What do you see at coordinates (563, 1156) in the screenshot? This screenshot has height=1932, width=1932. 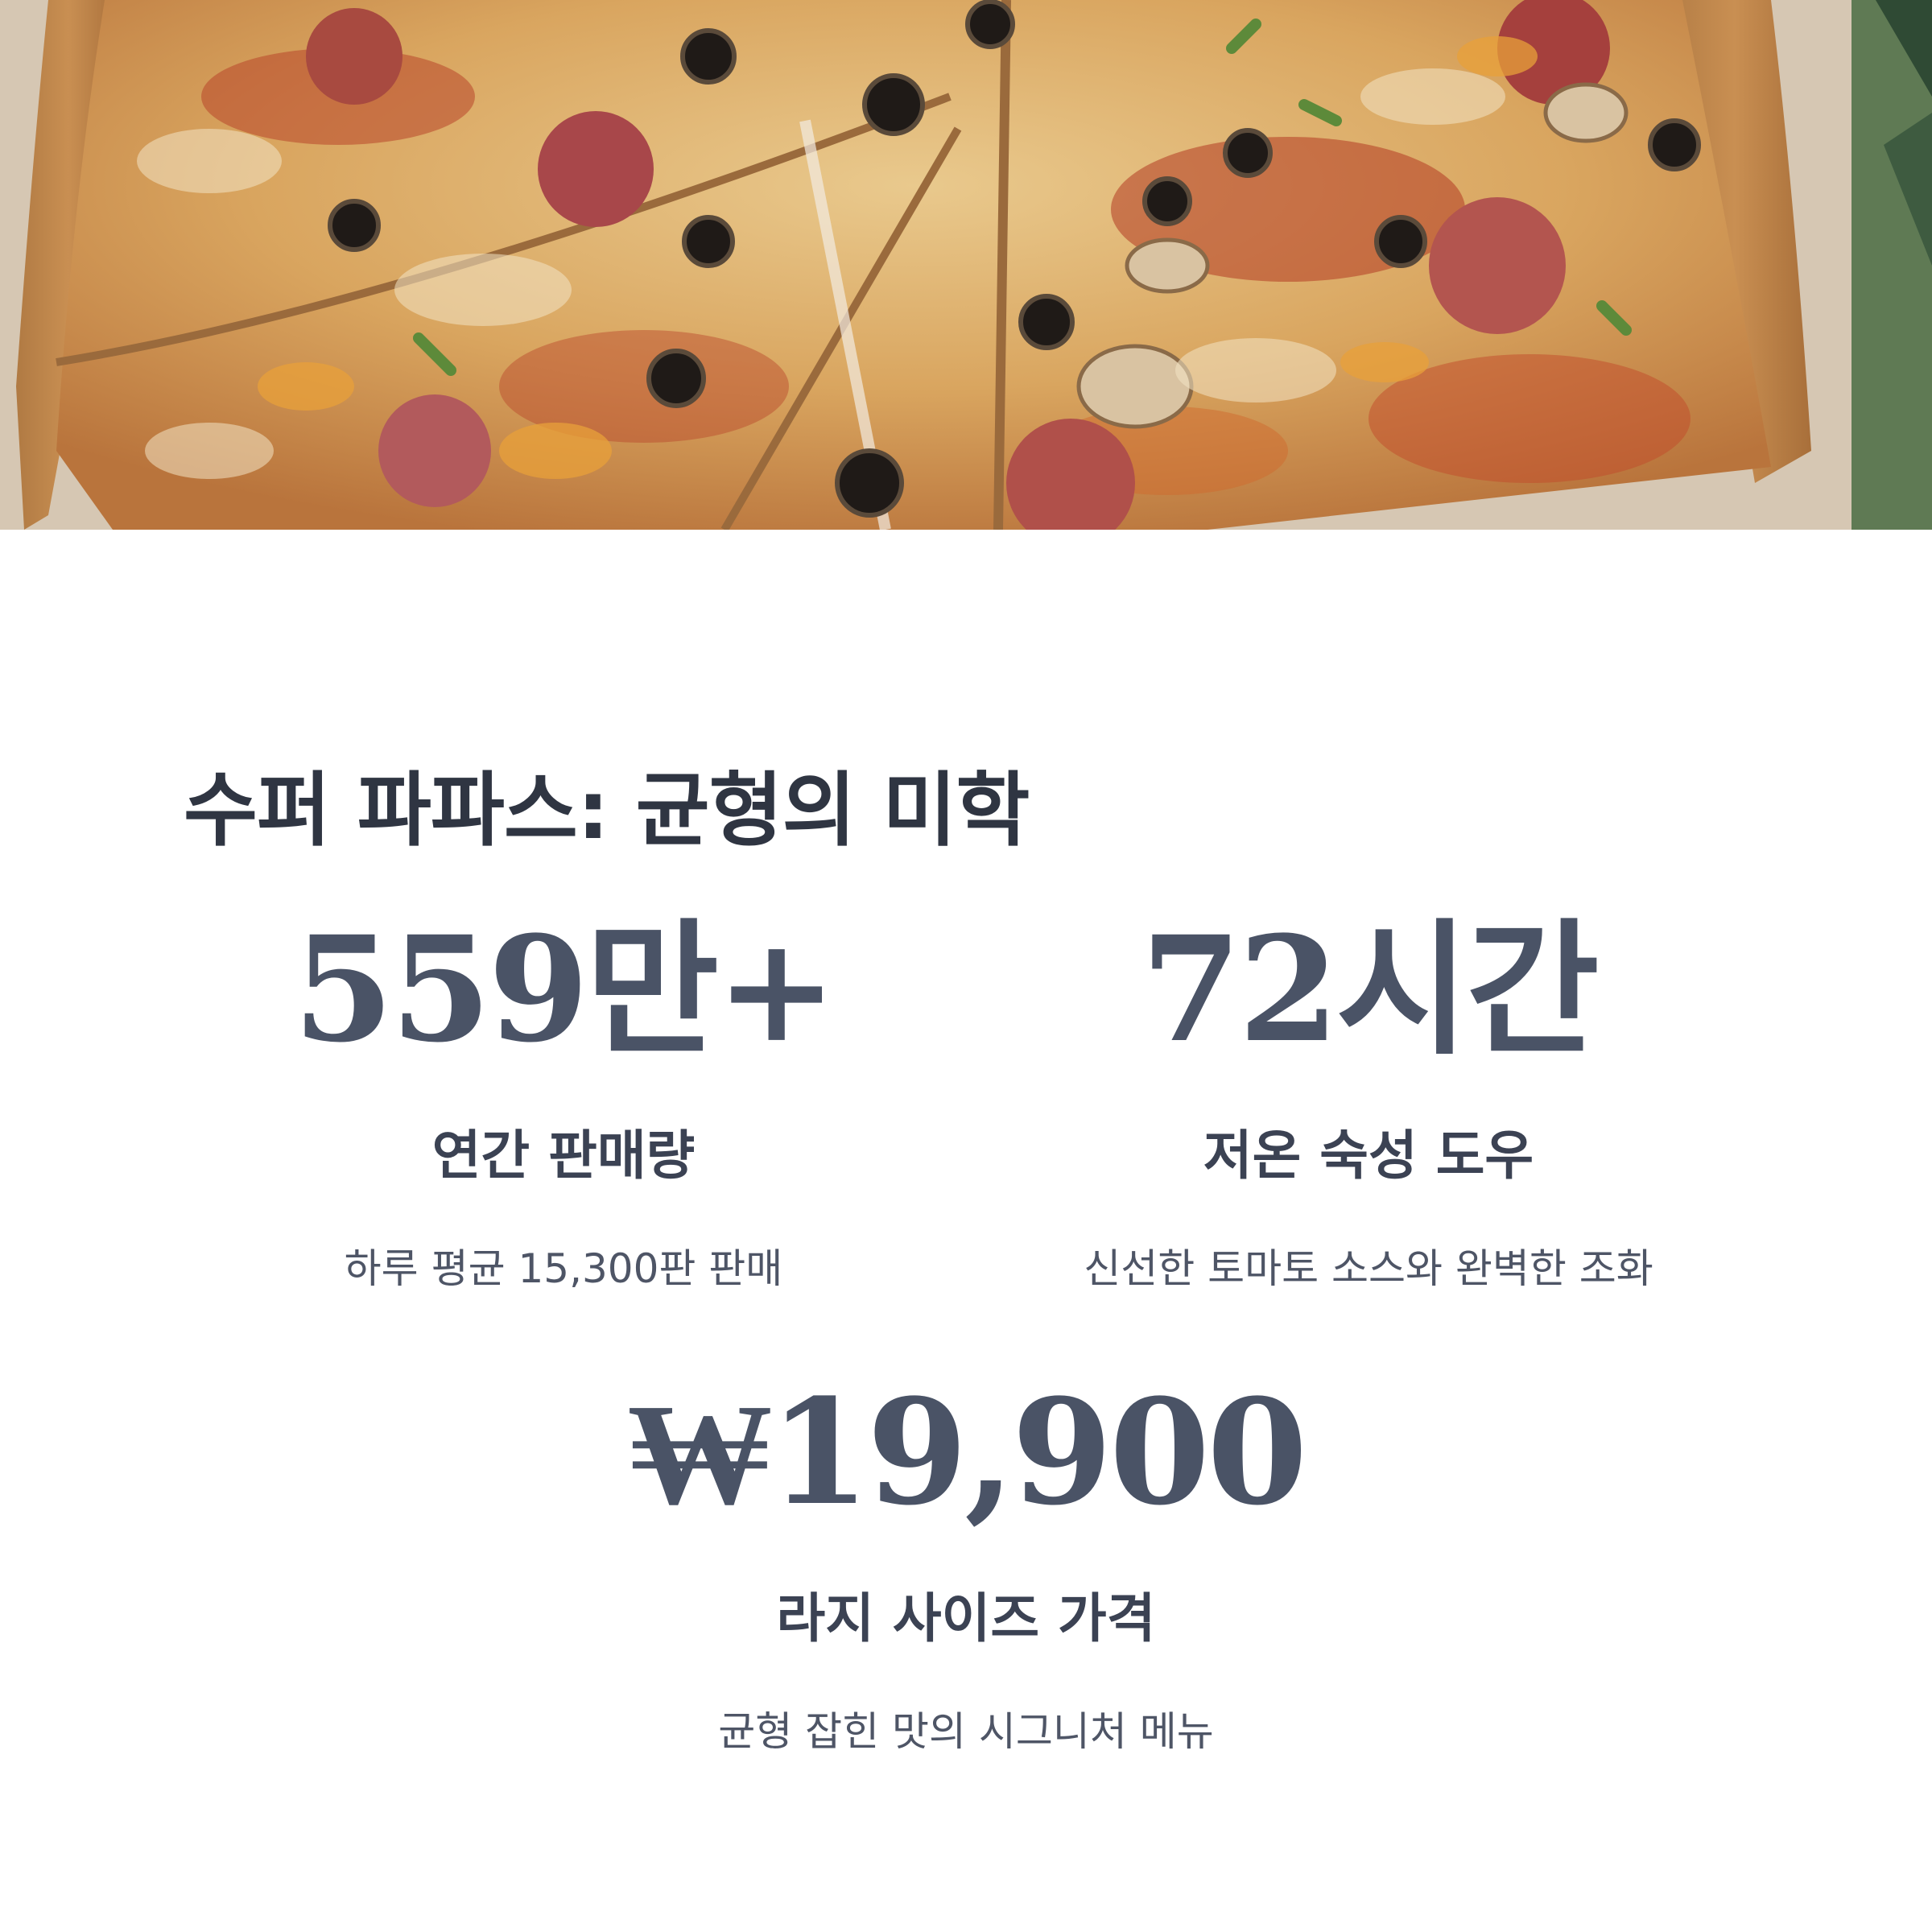 I see `stat-label: 연간 판매량` at bounding box center [563, 1156].